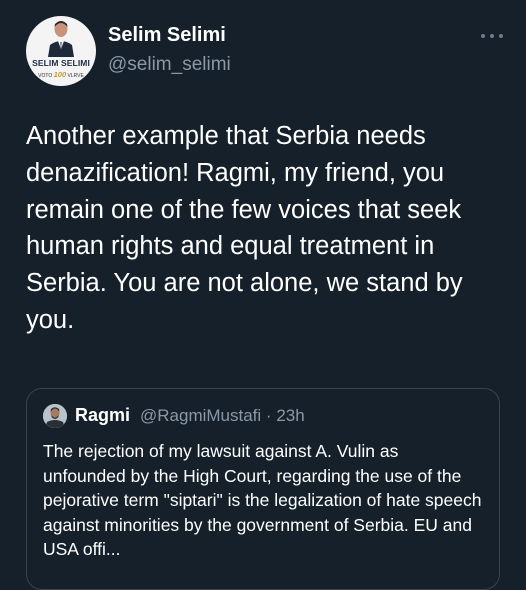  Describe the element at coordinates (45, 76) in the screenshot. I see `avatar-caption-left: VOTO` at that location.